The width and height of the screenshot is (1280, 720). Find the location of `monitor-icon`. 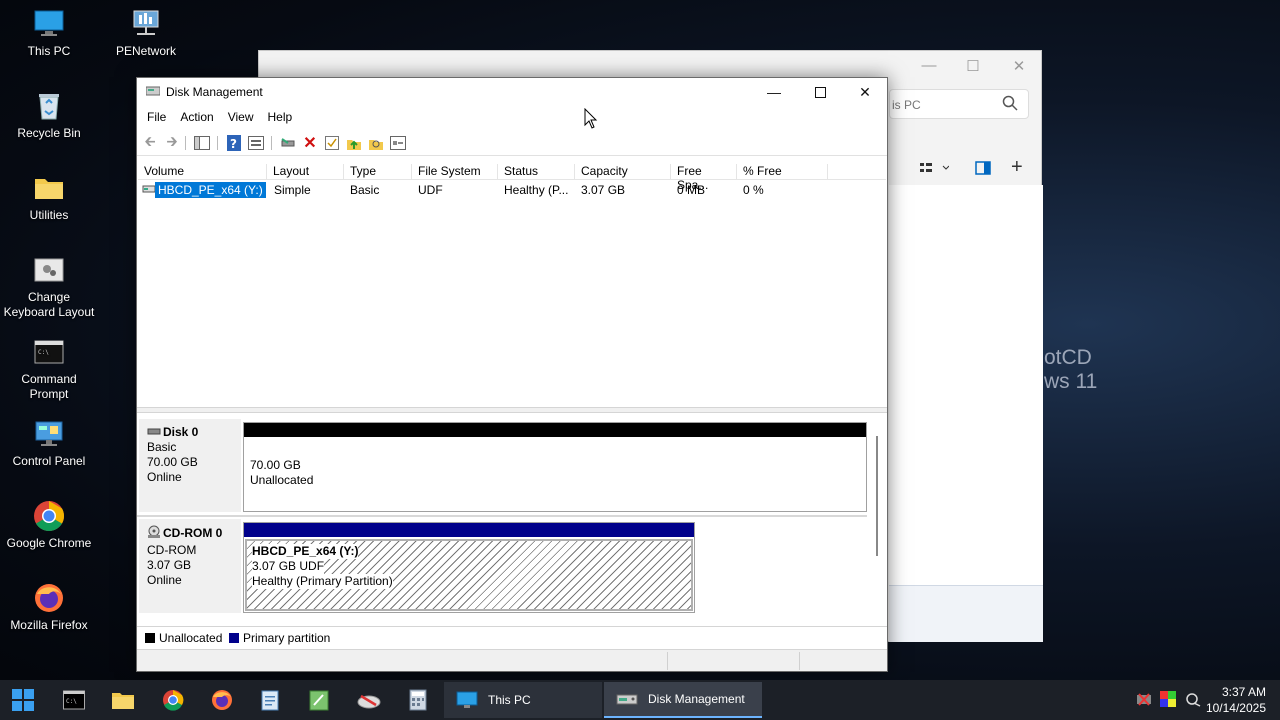

monitor-icon is located at coordinates (49, 24).